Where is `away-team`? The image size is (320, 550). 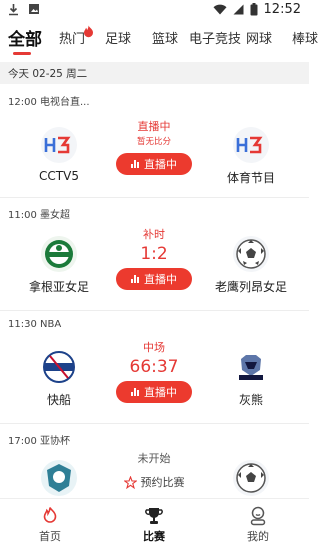
away-team is located at coordinates (251, 478).